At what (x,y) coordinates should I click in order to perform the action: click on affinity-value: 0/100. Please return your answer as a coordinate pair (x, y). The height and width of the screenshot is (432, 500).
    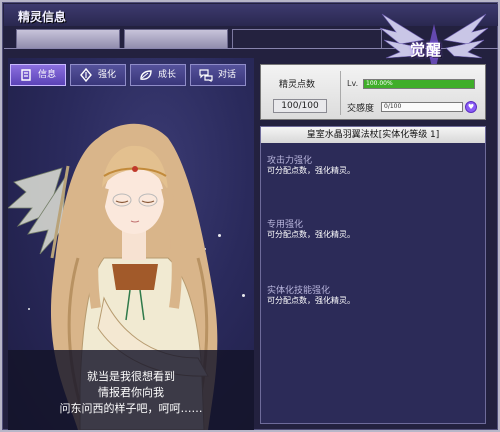
    Looking at the image, I should click on (393, 106).